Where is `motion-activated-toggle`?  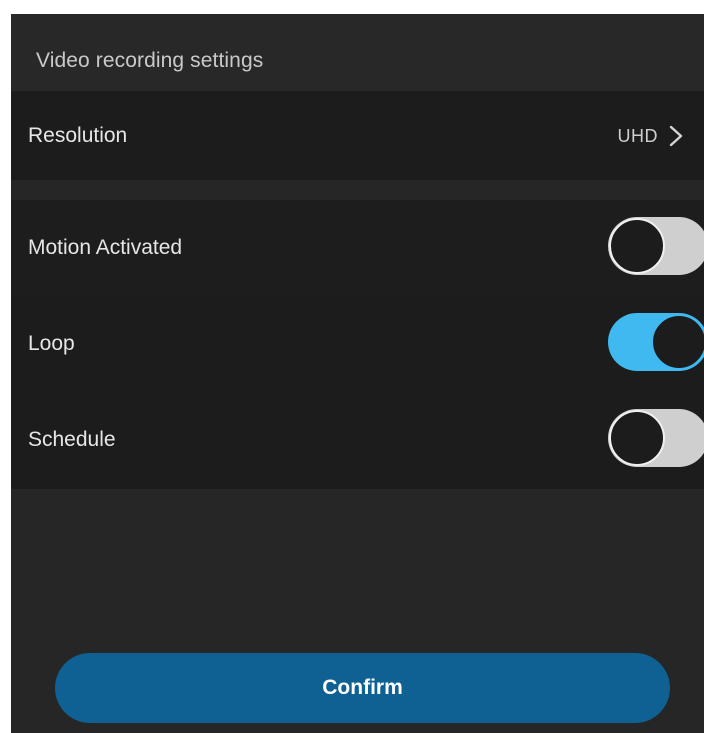 motion-activated-toggle is located at coordinates (656, 246).